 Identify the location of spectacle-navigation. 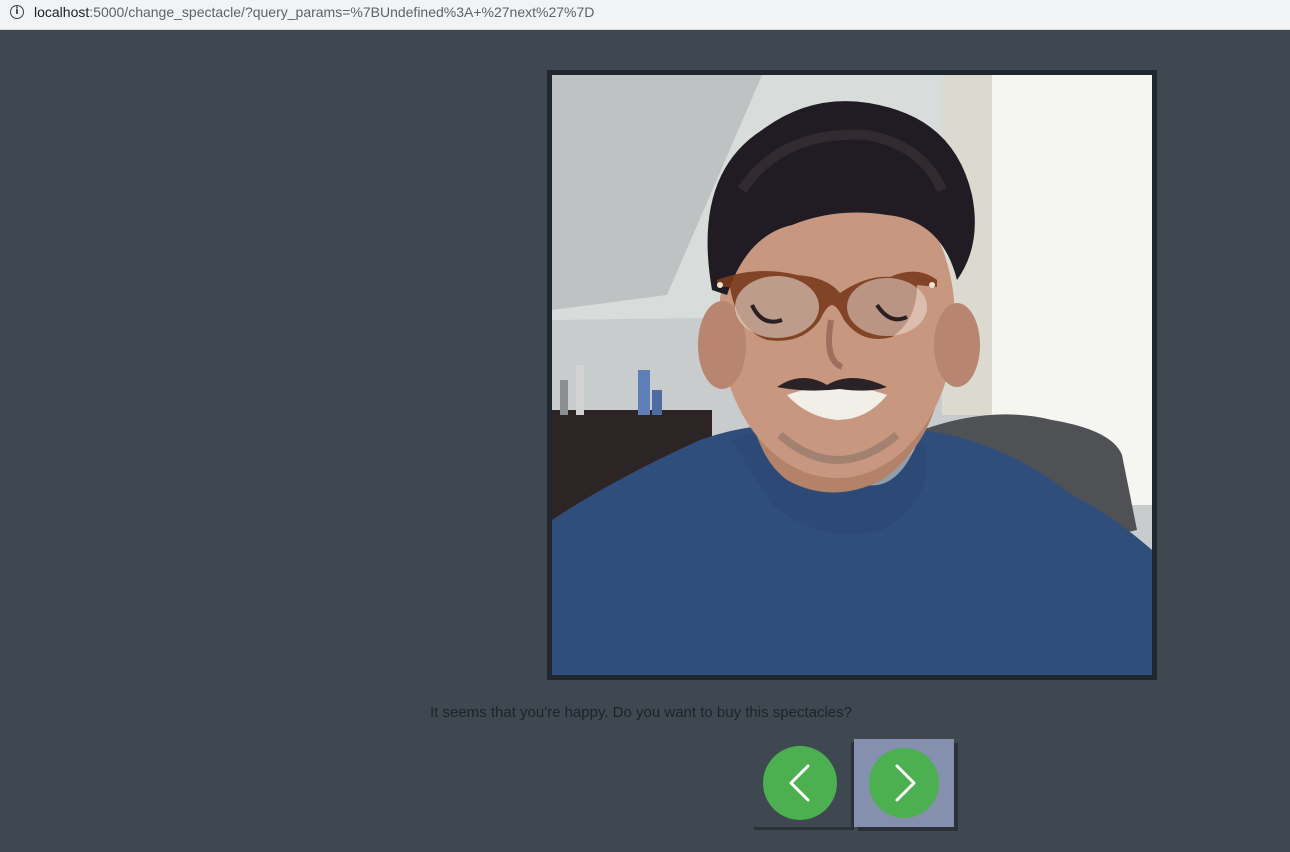
(856, 784).